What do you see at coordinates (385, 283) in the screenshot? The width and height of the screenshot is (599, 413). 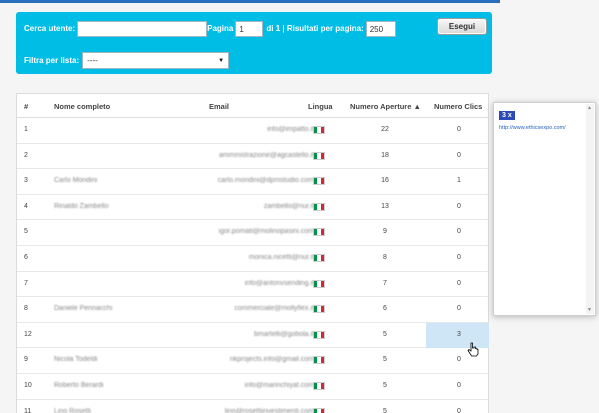 I see `row-opens: 7` at bounding box center [385, 283].